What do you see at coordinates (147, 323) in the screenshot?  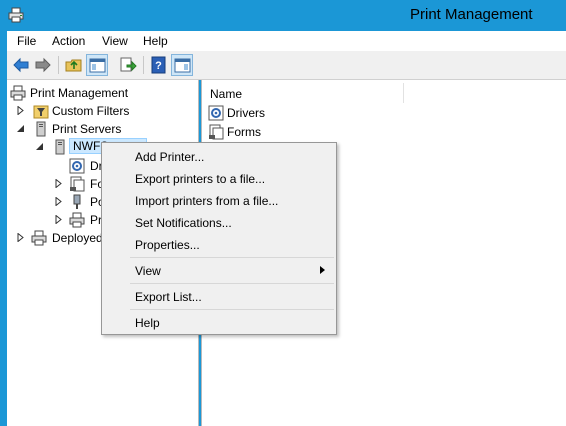 I see `menu-item-label: Help` at bounding box center [147, 323].